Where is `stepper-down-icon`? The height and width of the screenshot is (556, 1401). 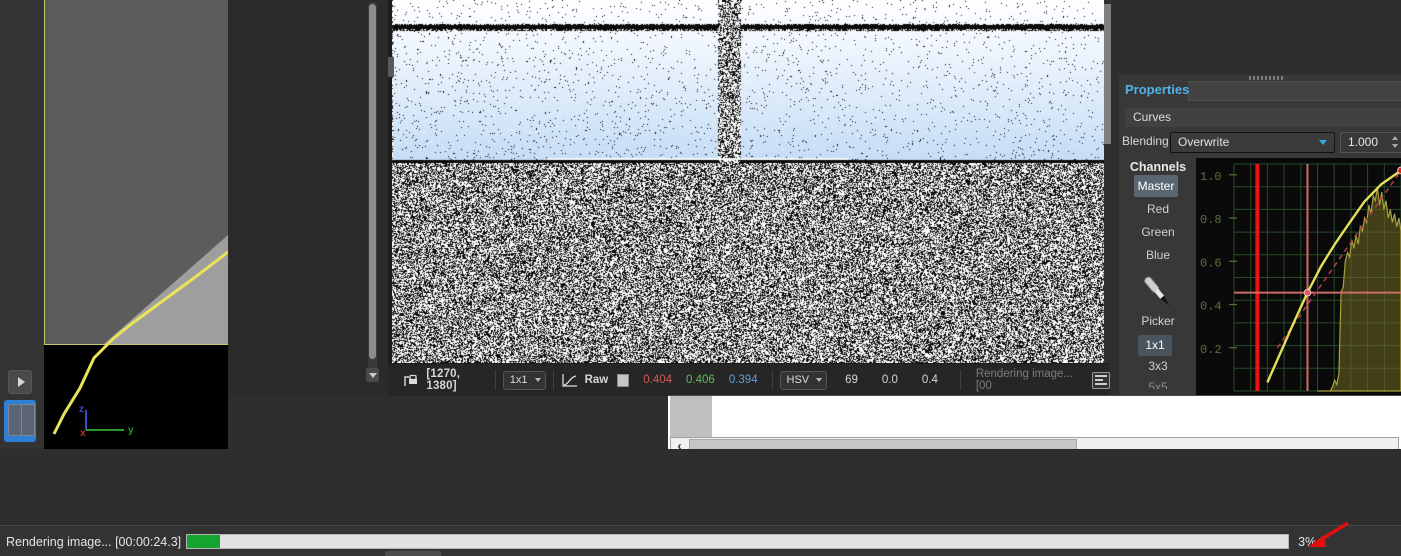 stepper-down-icon is located at coordinates (1395, 146).